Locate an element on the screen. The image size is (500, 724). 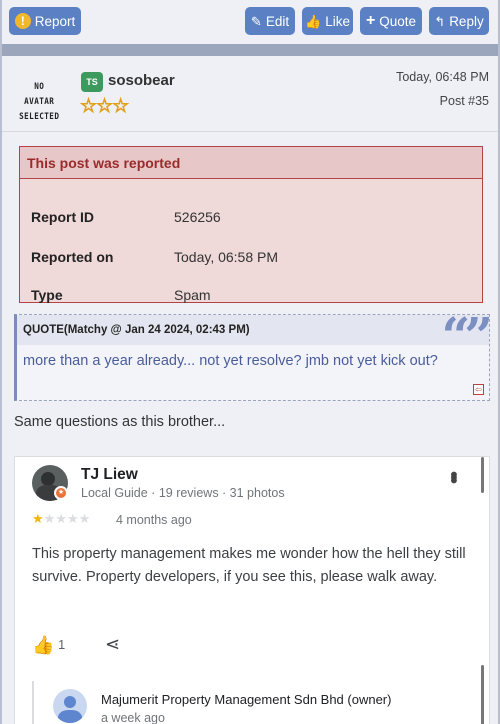
reviewer-name: TJ Liew is located at coordinates (109, 474).